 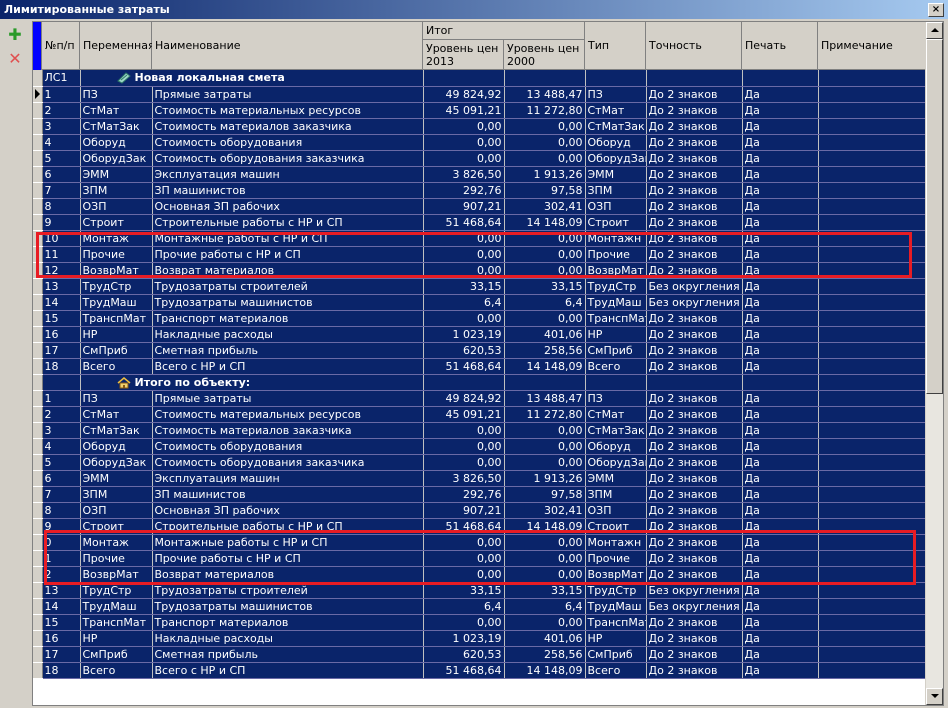 I want to click on cell-p2000: 97,58, so click(x=545, y=190).